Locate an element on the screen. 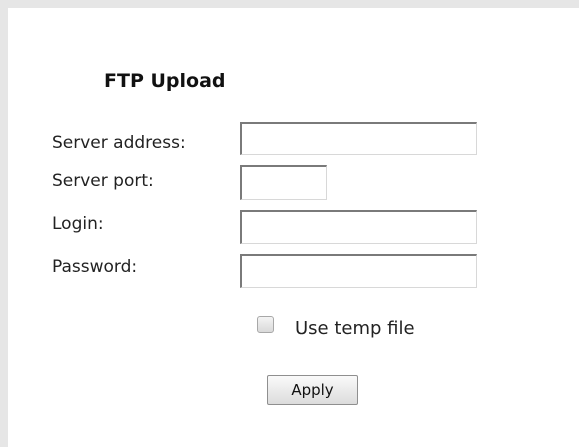 The image size is (579, 447). password-input is located at coordinates (358, 271).